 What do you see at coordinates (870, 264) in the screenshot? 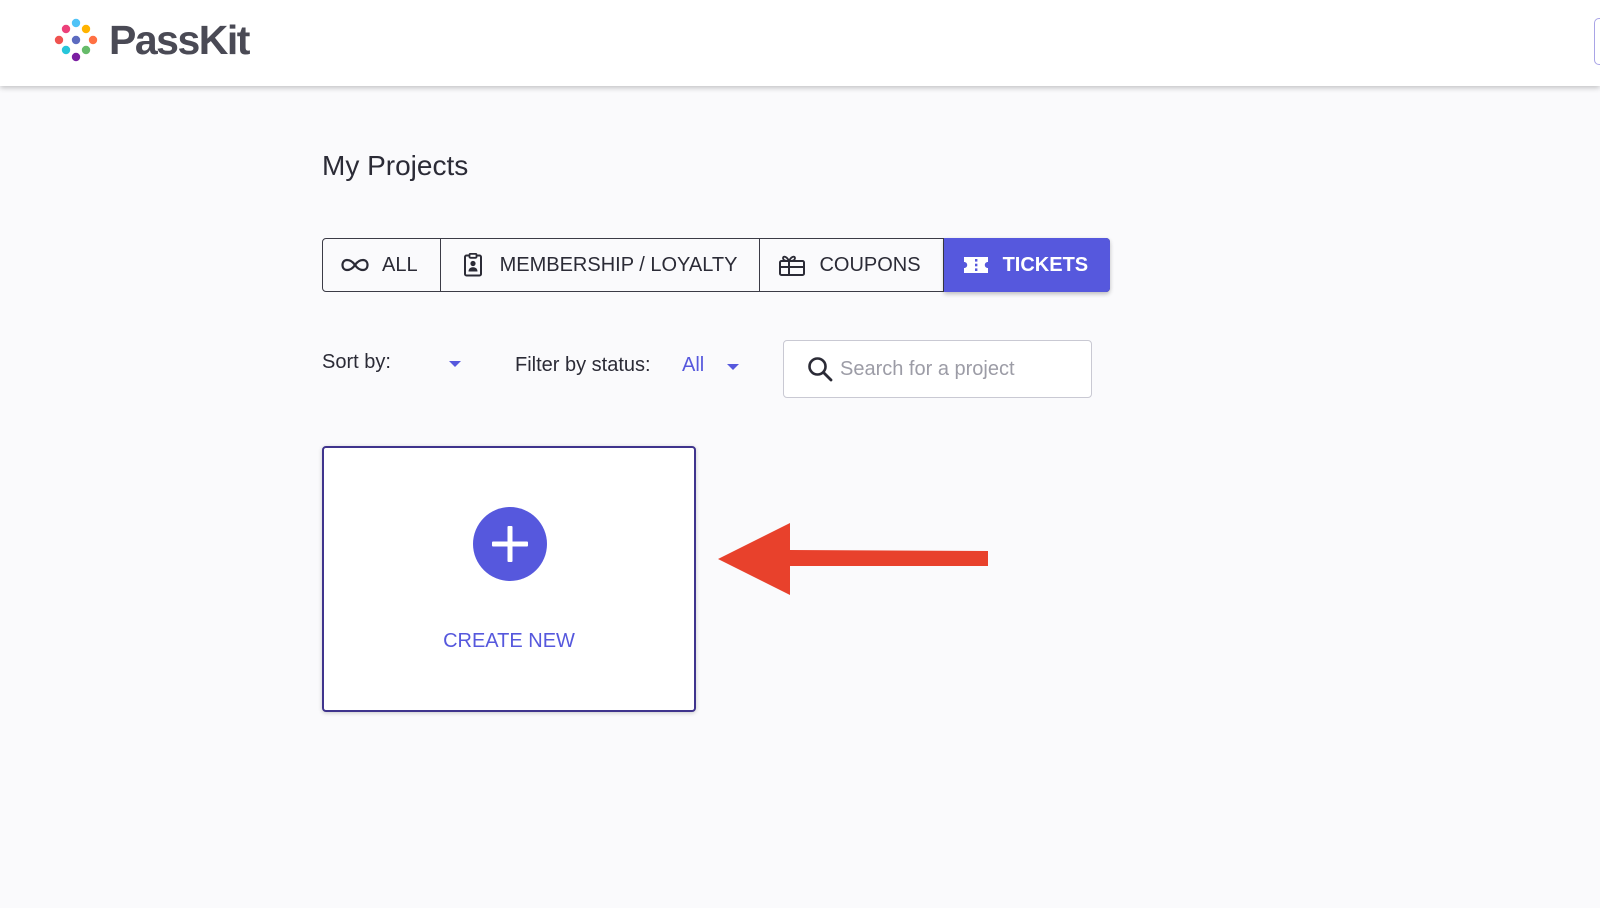
I see `tab-coupons-label: COUPONS` at bounding box center [870, 264].